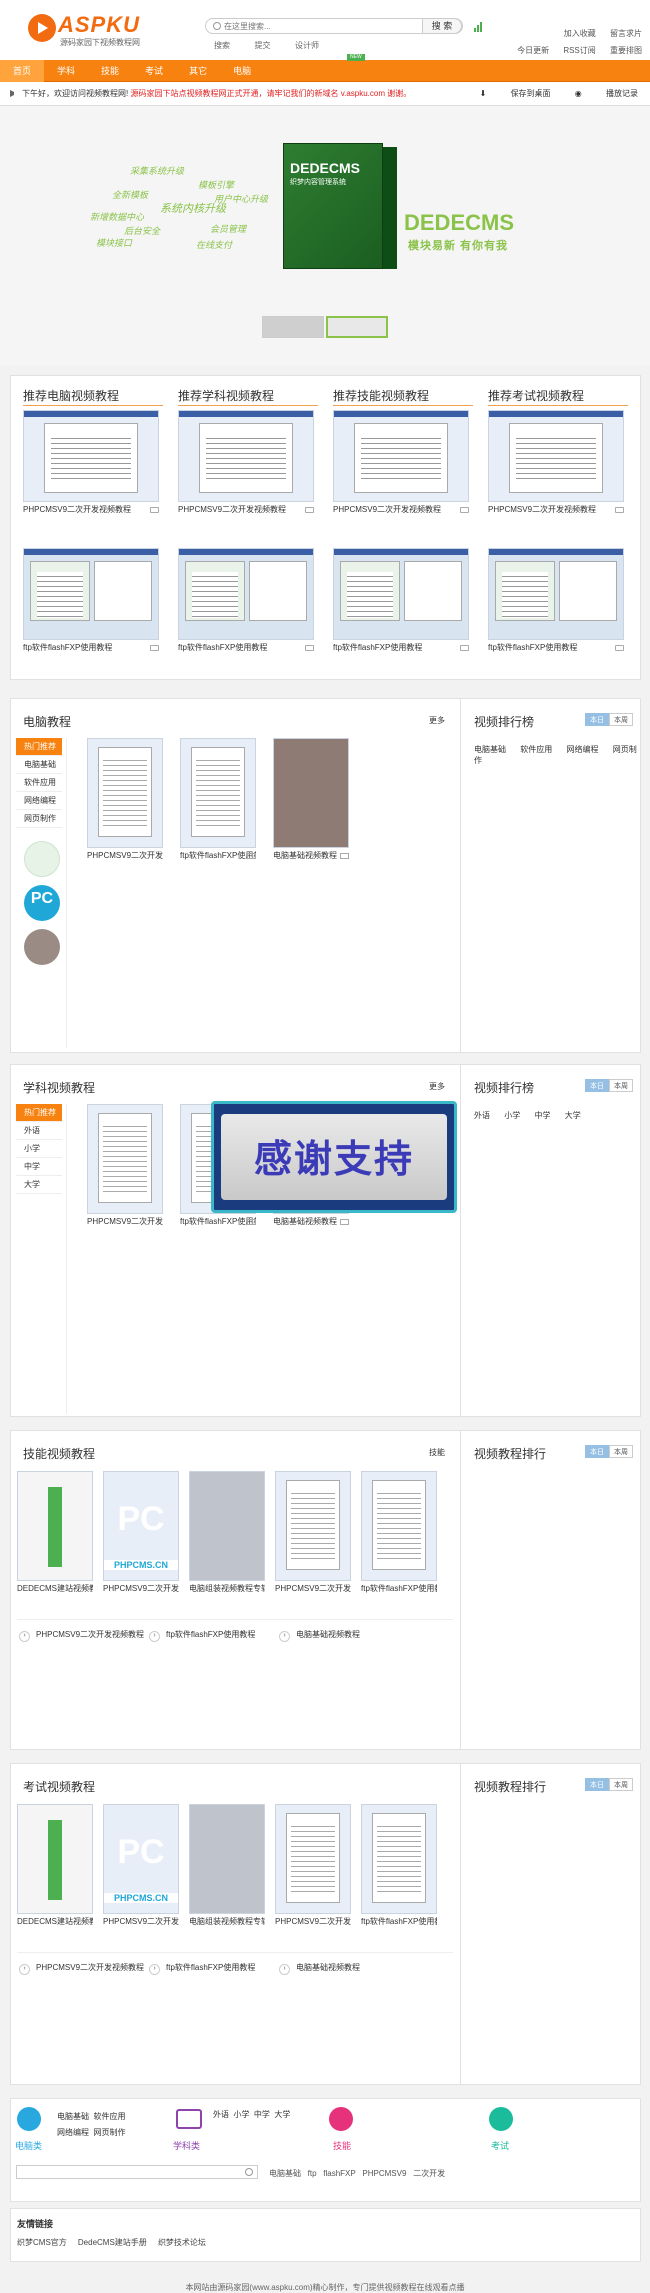 This screenshot has width=650, height=2293. What do you see at coordinates (334, 1157) in the screenshot?
I see `thanks-popup: 感谢支持` at bounding box center [334, 1157].